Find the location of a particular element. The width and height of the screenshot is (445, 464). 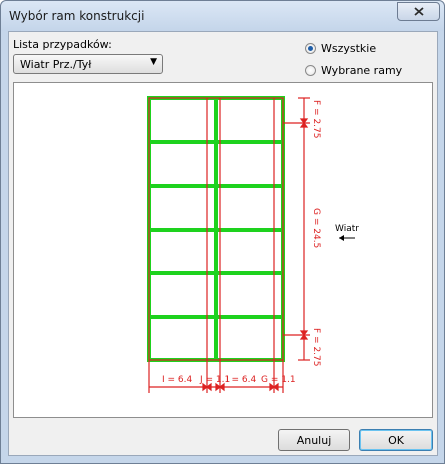

cancel-button: Anuluj is located at coordinates (314, 440).